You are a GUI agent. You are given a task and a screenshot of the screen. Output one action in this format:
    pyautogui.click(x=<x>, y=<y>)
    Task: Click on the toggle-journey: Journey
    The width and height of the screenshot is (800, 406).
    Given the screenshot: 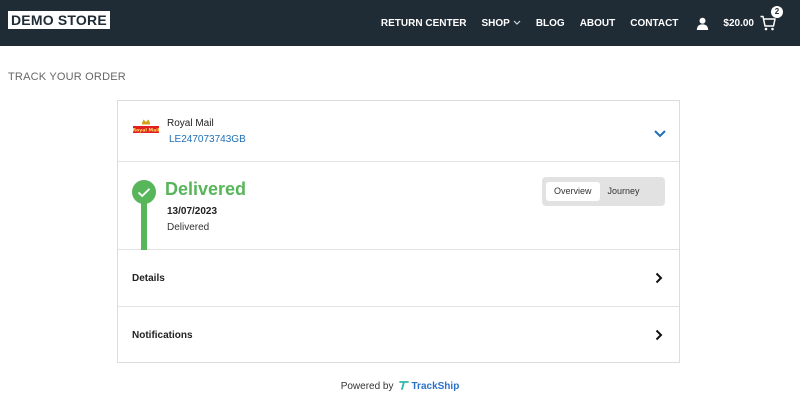 What is the action you would take?
    pyautogui.click(x=624, y=191)
    